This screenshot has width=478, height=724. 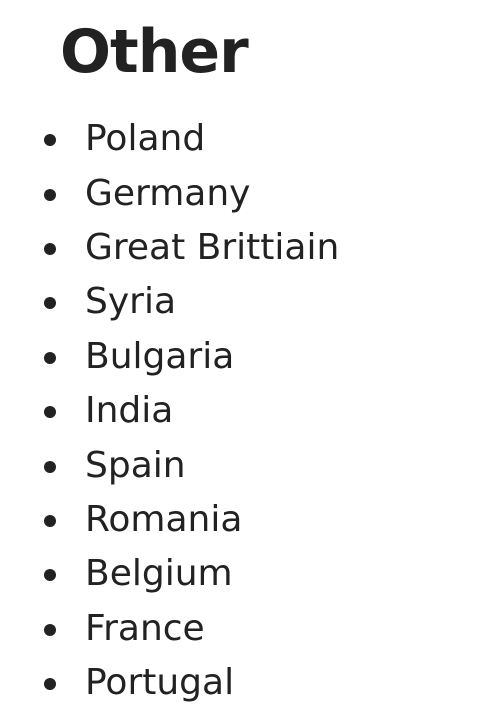 I want to click on country-label: Spain, so click(x=135, y=465).